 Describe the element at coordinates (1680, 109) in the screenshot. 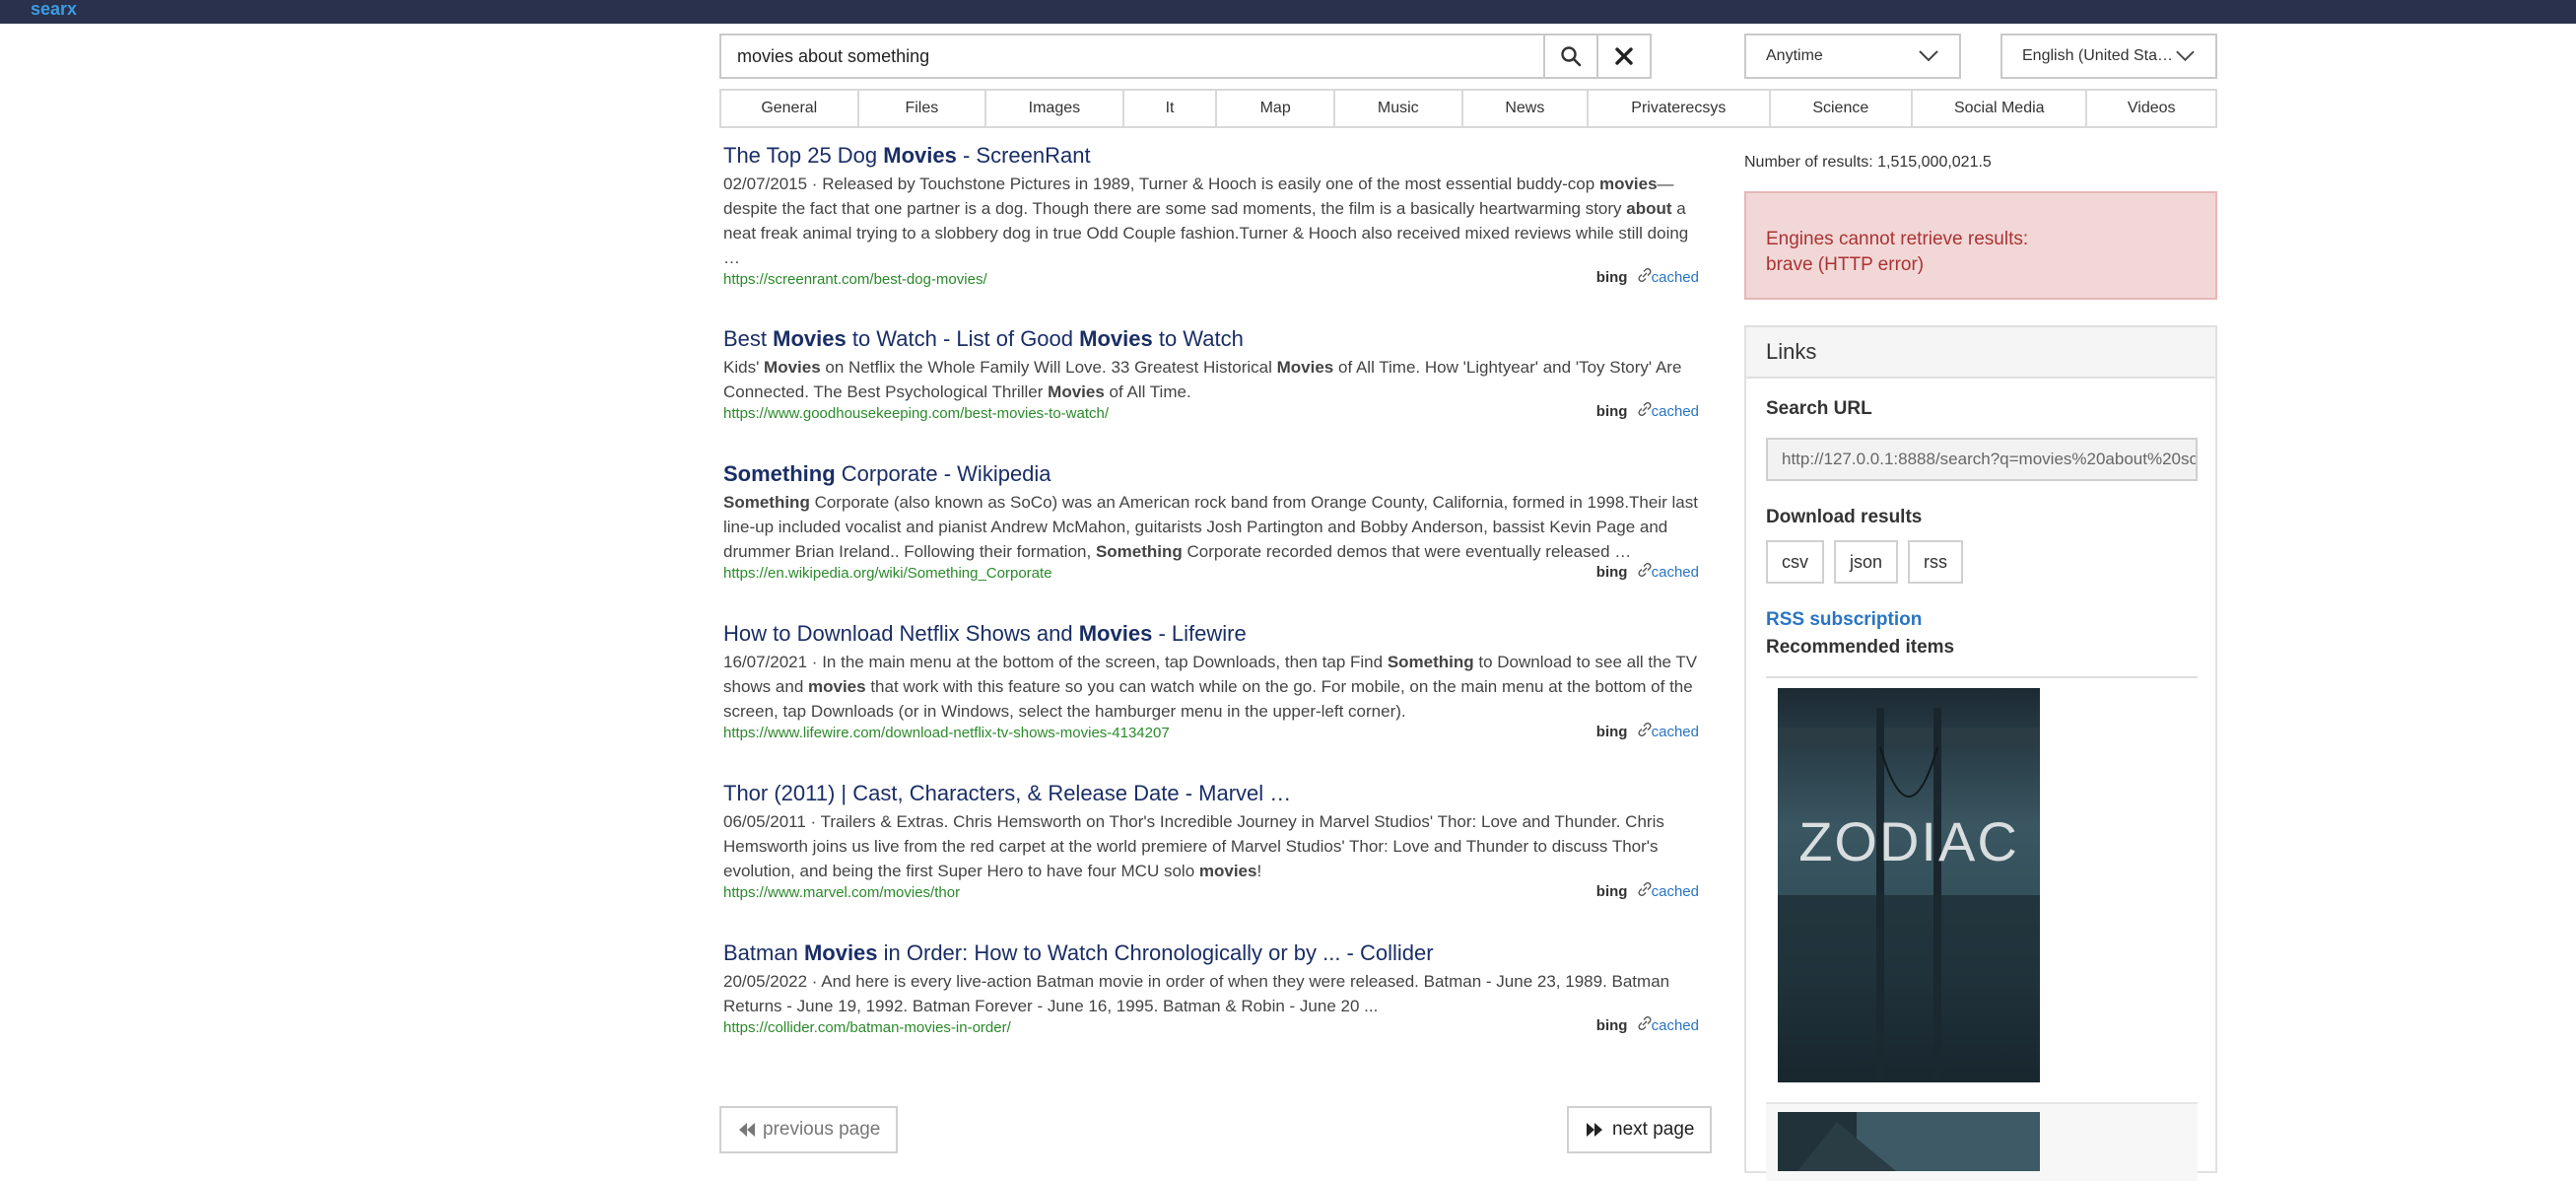

I see `tab-privaterecsys: Privaterecsys` at that location.